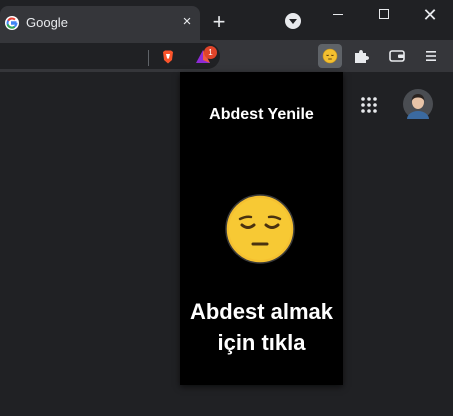  Describe the element at coordinates (431, 56) in the screenshot. I see `menu-icon` at that location.